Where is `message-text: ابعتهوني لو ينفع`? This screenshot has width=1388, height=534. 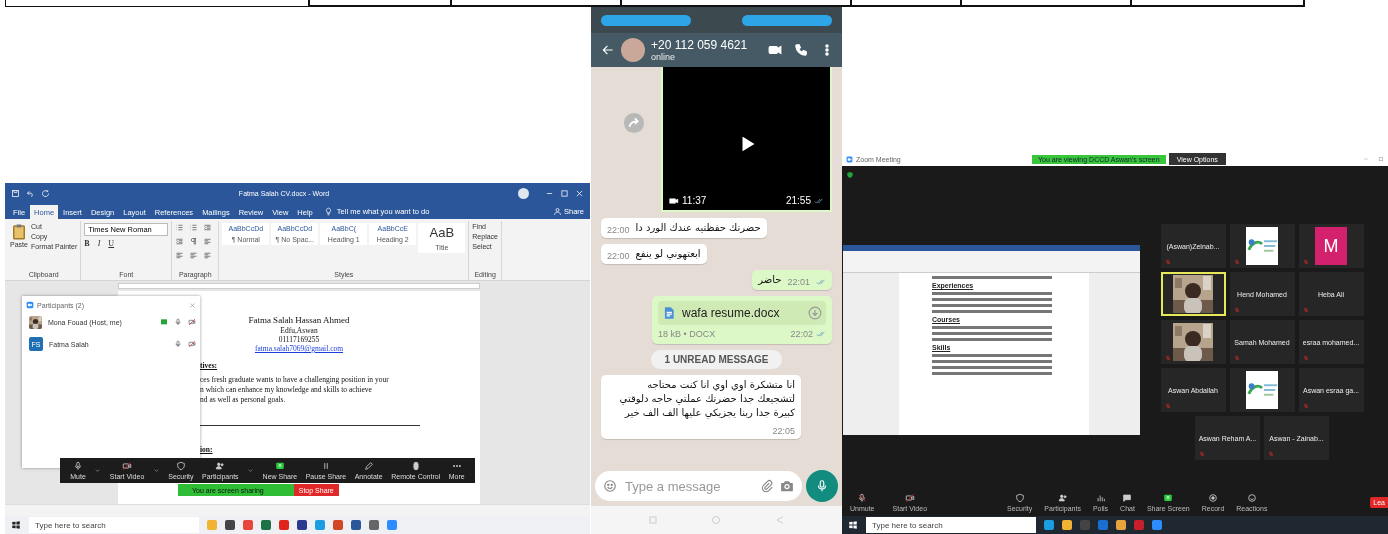
message-text: ابعتهوني لو ينفع is located at coordinates (668, 254).